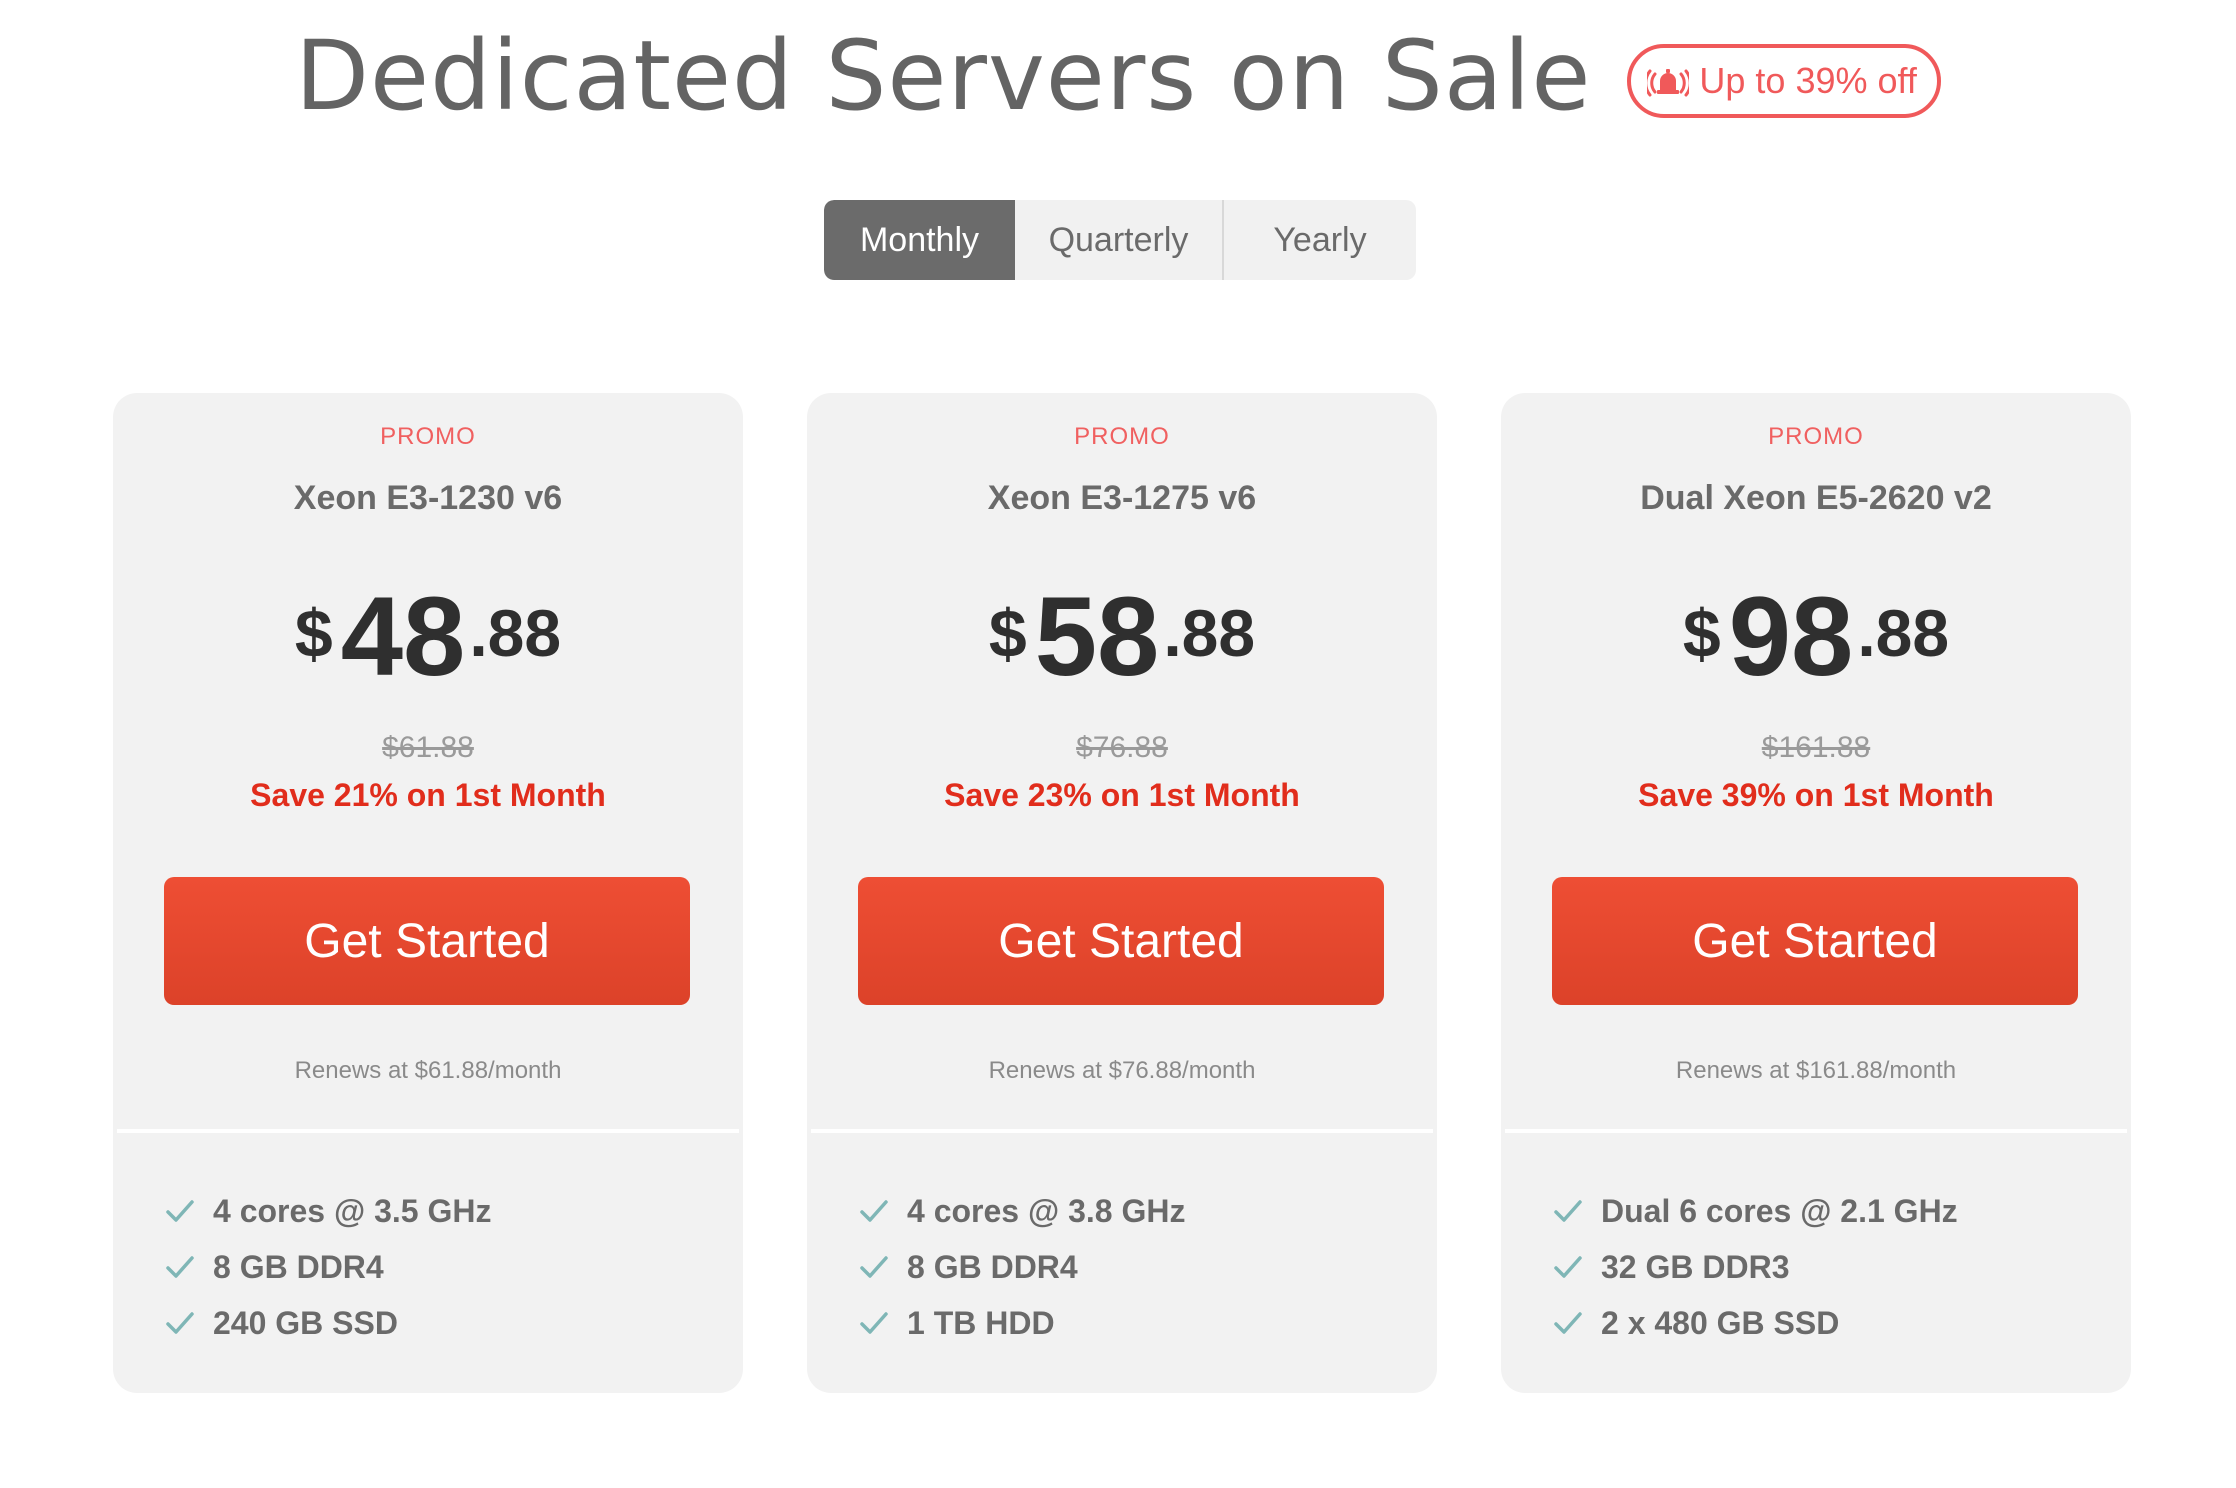 The height and width of the screenshot is (1488, 2236). I want to click on tab-yearly: Yearly, so click(1320, 240).